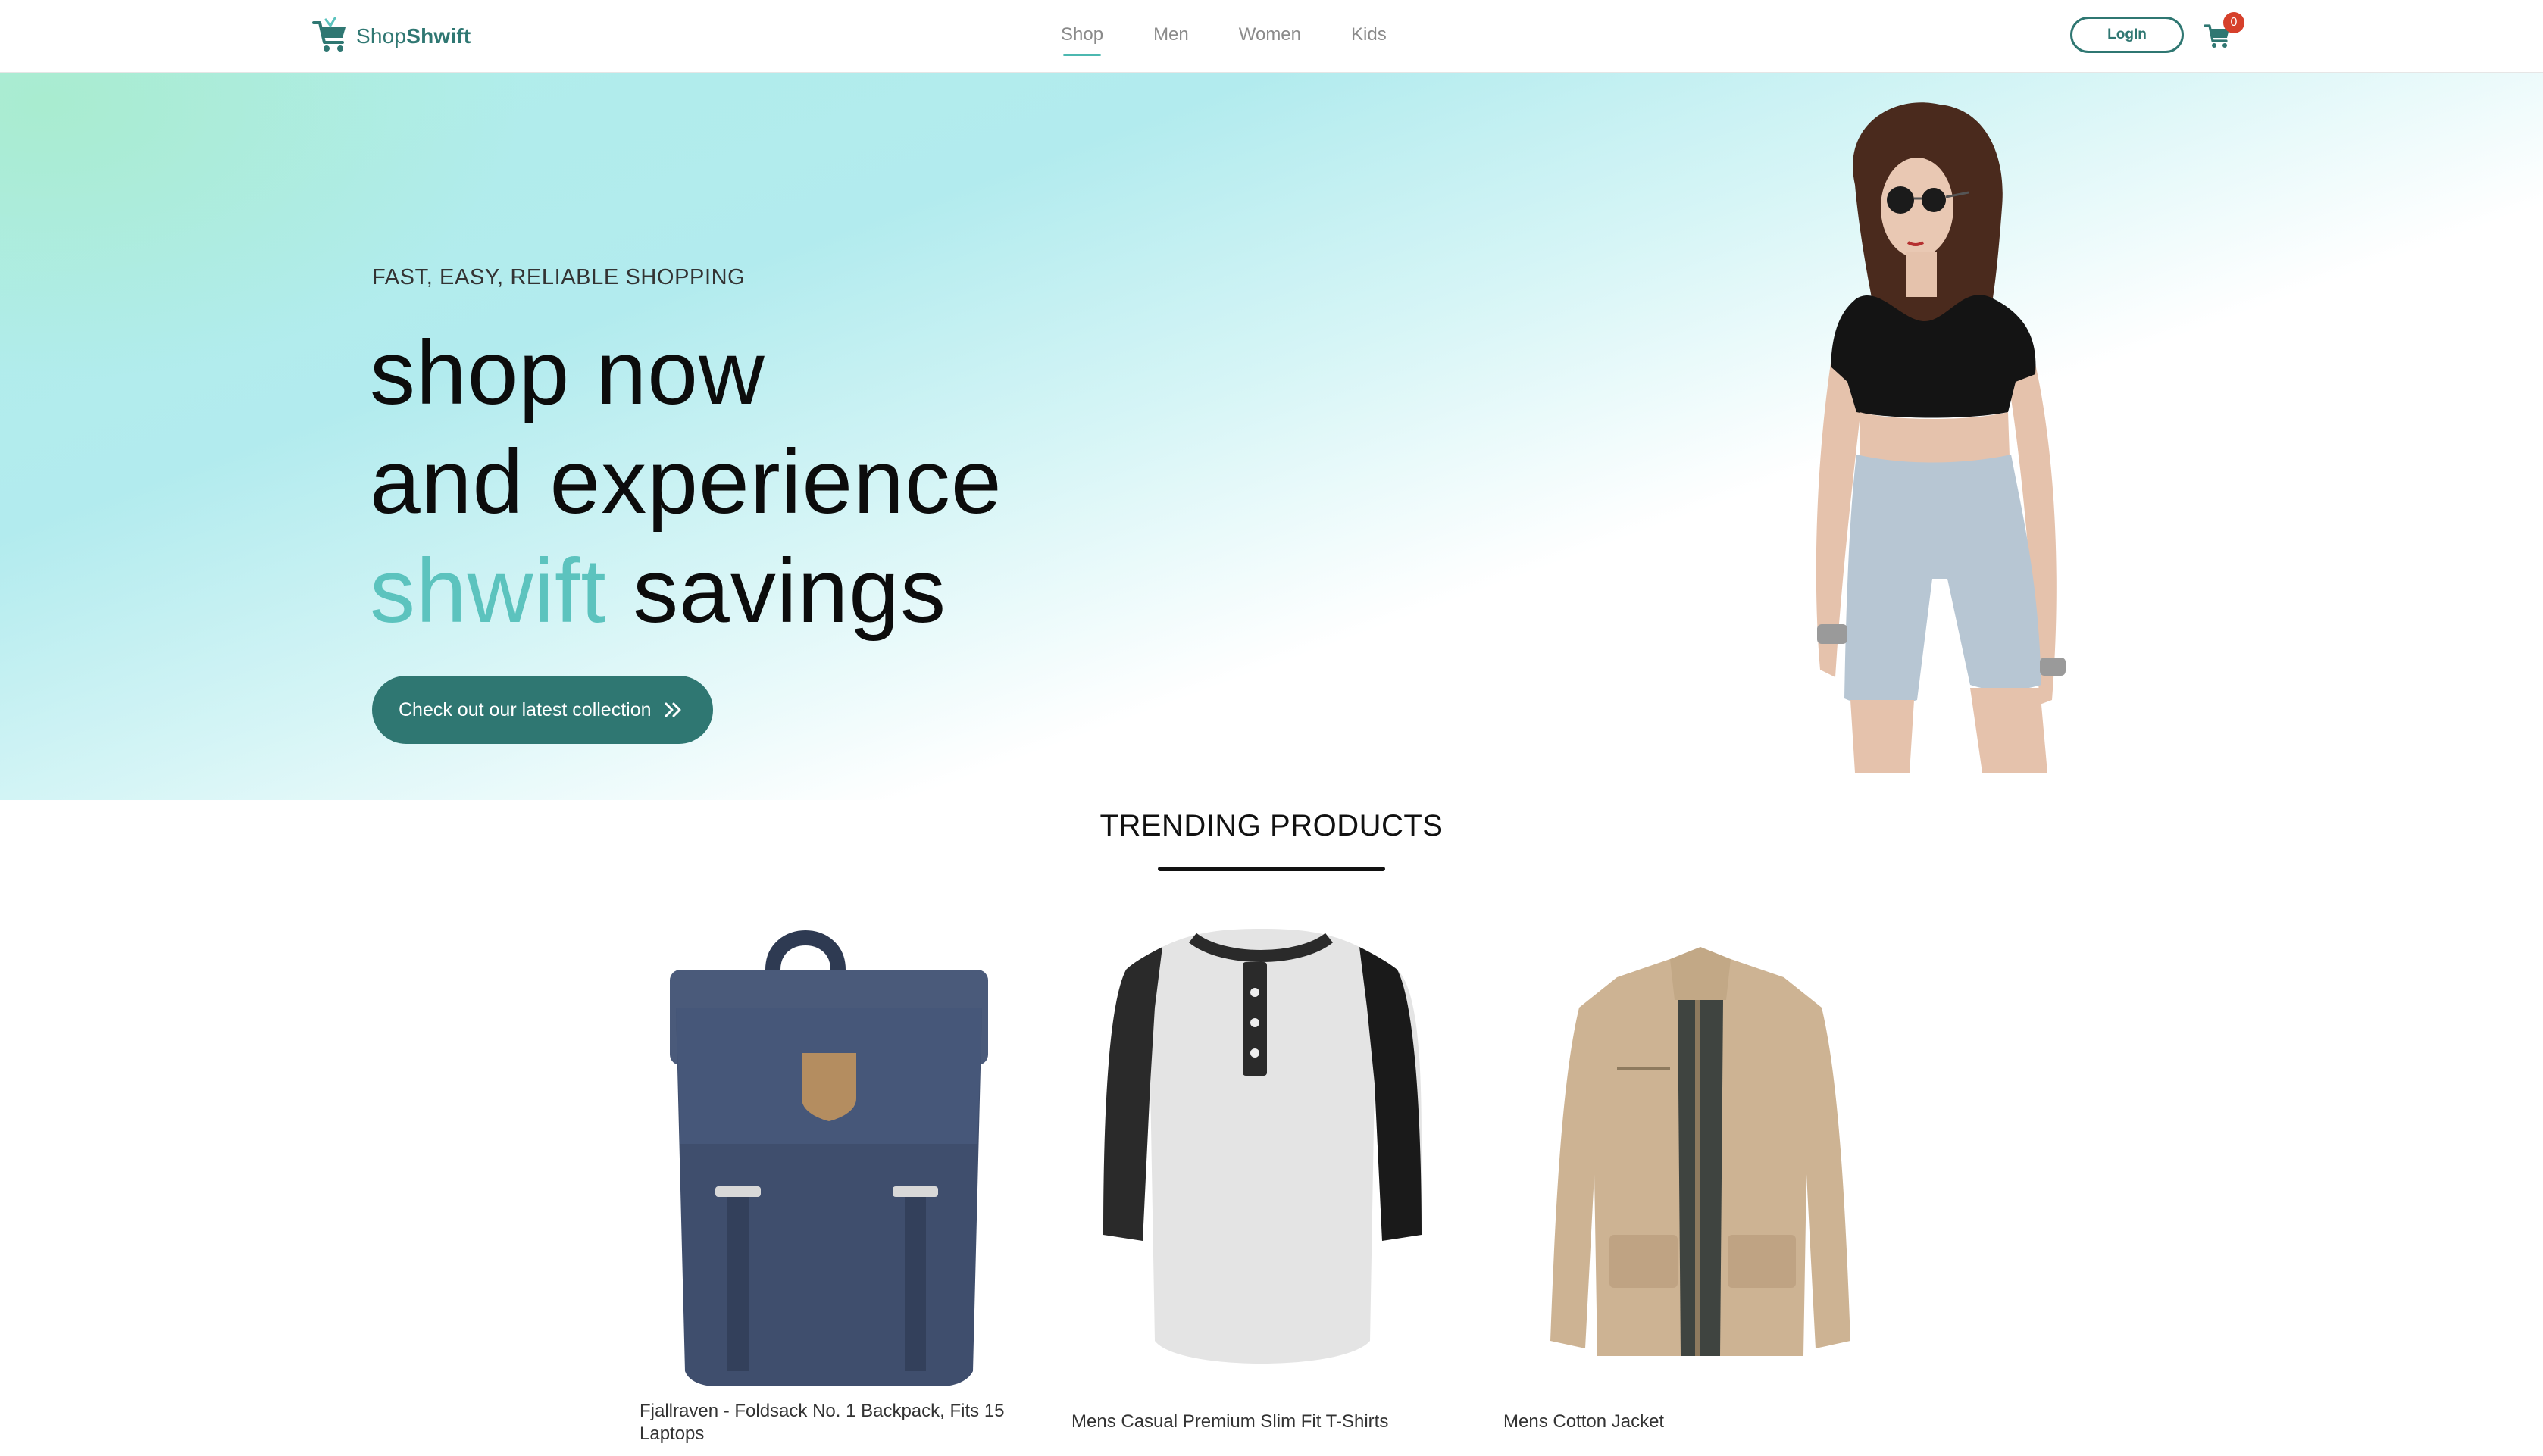 The height and width of the screenshot is (1456, 2543). I want to click on cart-button: 0, so click(2224, 31).